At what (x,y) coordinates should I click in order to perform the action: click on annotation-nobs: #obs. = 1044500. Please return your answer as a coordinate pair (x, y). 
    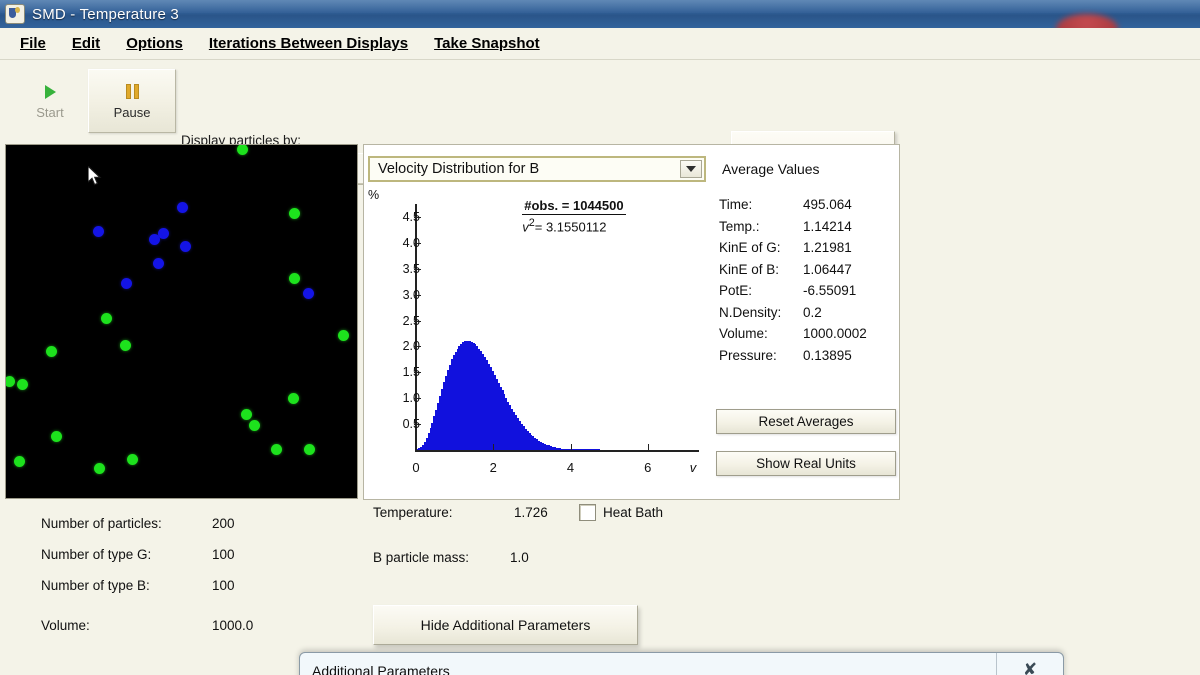
    Looking at the image, I should click on (574, 206).